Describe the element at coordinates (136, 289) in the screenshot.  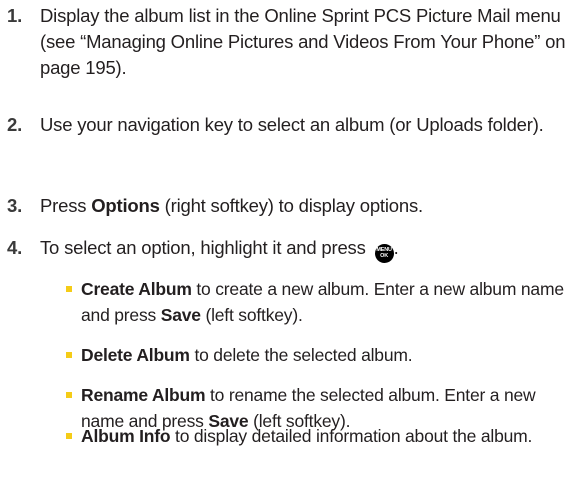
I see `option-name: Create Album` at that location.